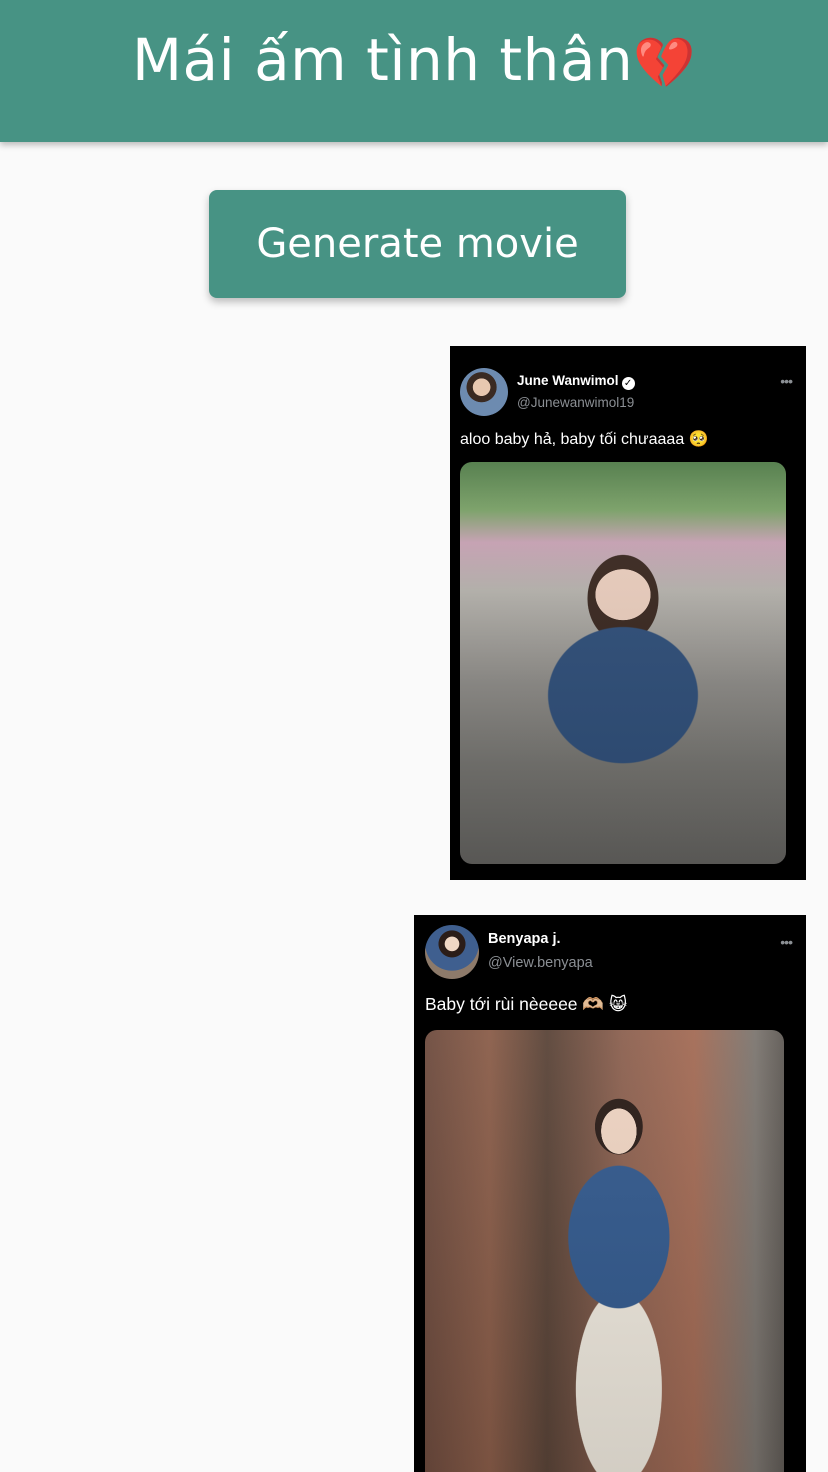  Describe the element at coordinates (664, 63) in the screenshot. I see `broken-heart-icon: 💔` at that location.